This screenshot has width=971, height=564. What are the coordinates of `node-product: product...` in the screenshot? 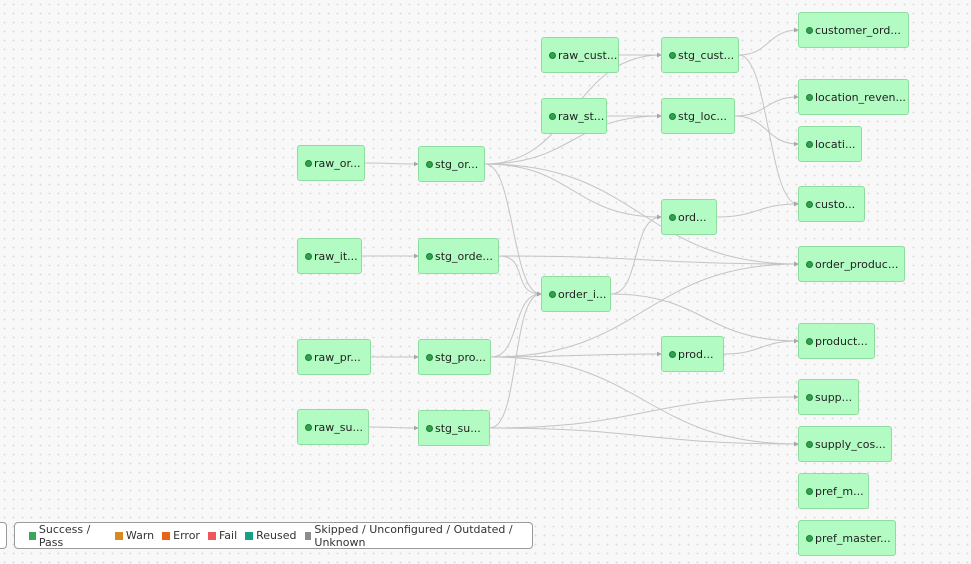 It's located at (836, 341).